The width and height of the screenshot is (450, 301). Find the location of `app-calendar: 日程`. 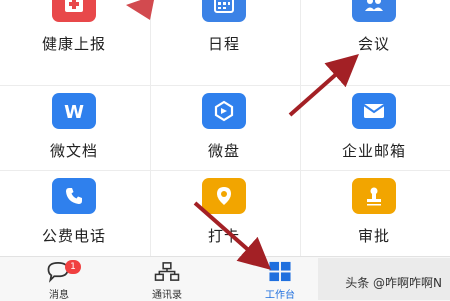

app-calendar: 日程 is located at coordinates (224, 35).